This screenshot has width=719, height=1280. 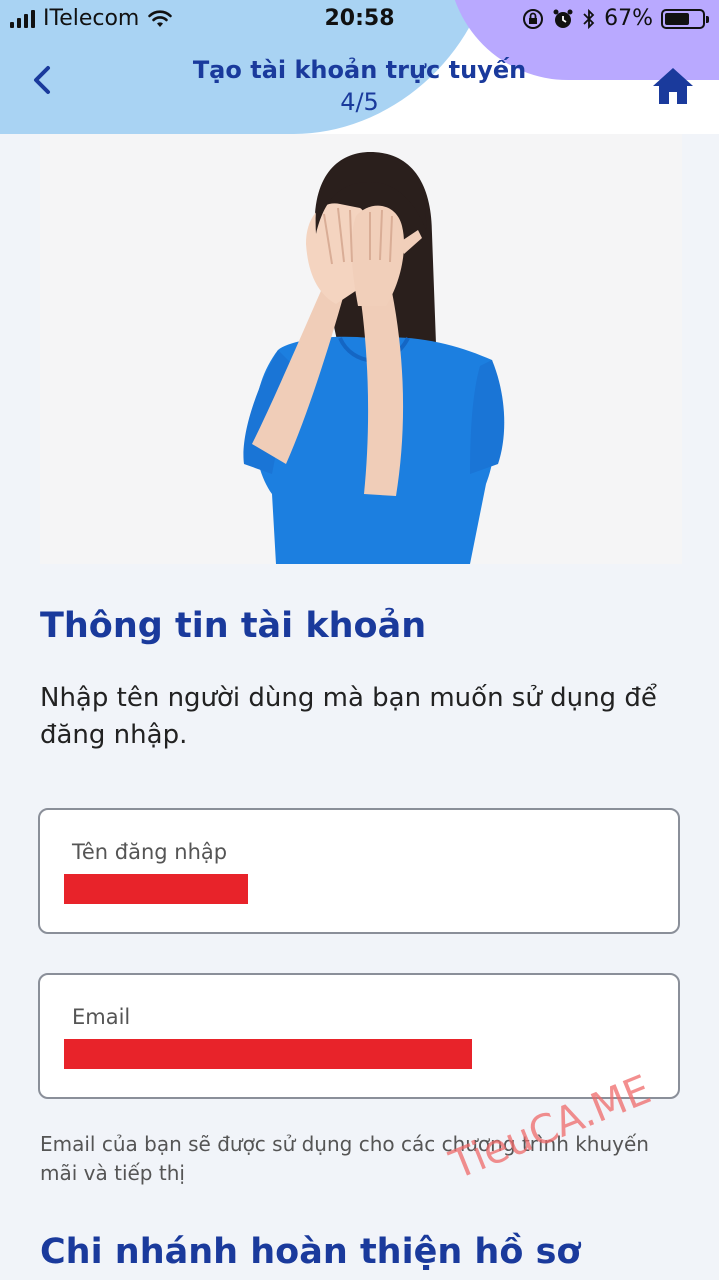 What do you see at coordinates (359, 1036) in the screenshot?
I see `email-field: Email` at bounding box center [359, 1036].